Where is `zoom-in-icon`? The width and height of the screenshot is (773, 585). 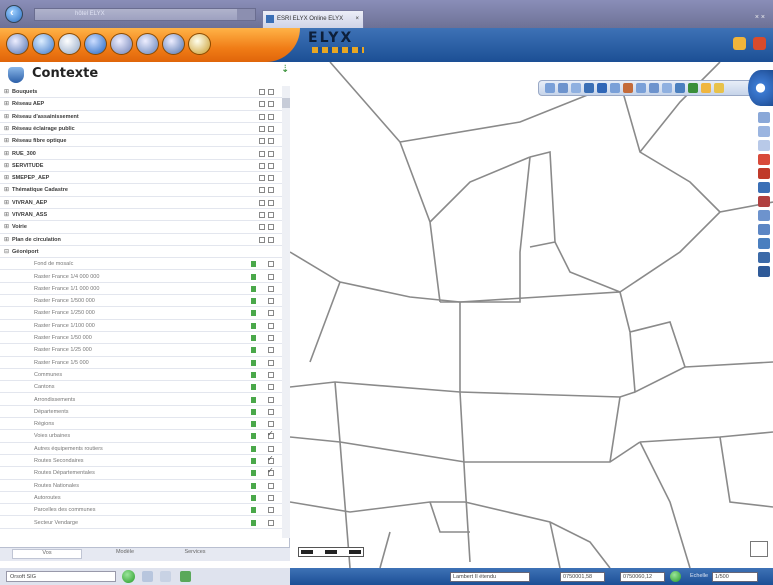
zoom-in-icon is located at coordinates (550, 88).